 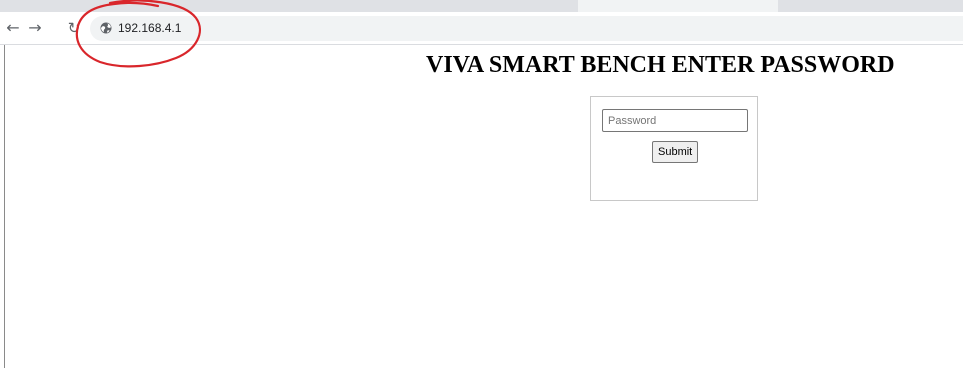 What do you see at coordinates (74, 28) in the screenshot?
I see `reload-icon: ↻` at bounding box center [74, 28].